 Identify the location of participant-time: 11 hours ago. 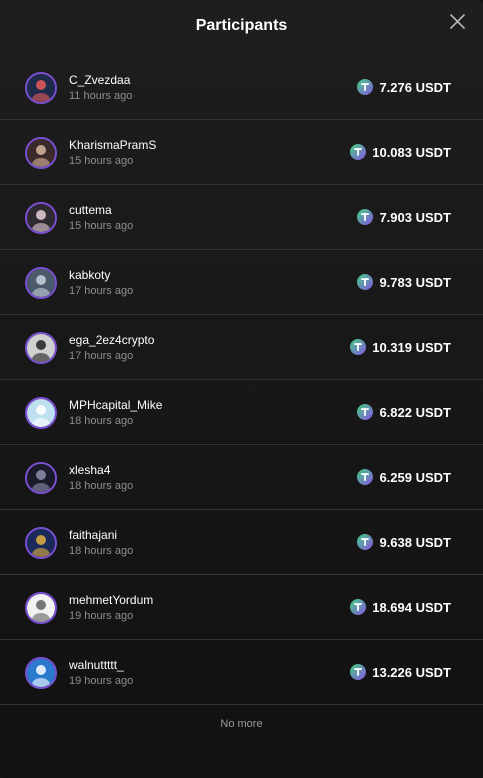
(101, 96).